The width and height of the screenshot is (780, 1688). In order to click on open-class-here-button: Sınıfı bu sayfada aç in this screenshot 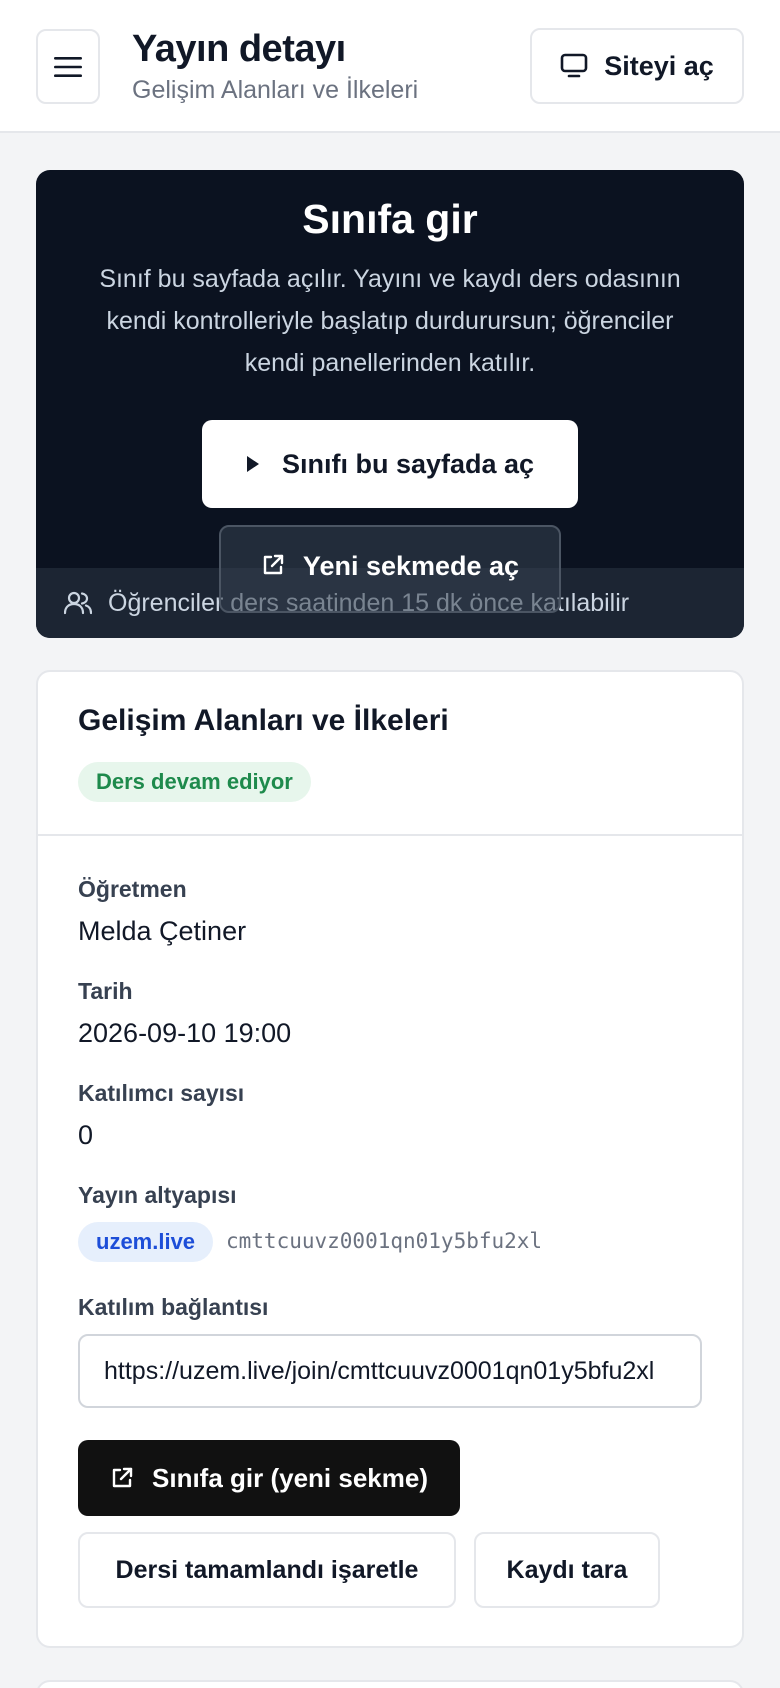, I will do `click(390, 464)`.